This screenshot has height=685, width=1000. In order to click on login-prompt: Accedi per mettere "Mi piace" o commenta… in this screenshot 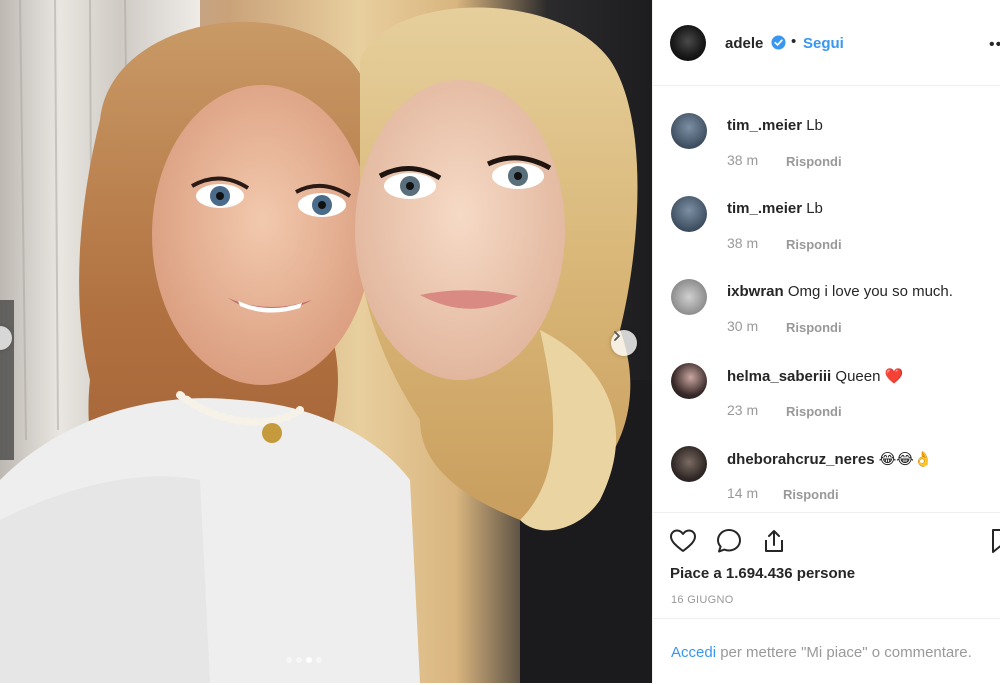, I will do `click(826, 651)`.